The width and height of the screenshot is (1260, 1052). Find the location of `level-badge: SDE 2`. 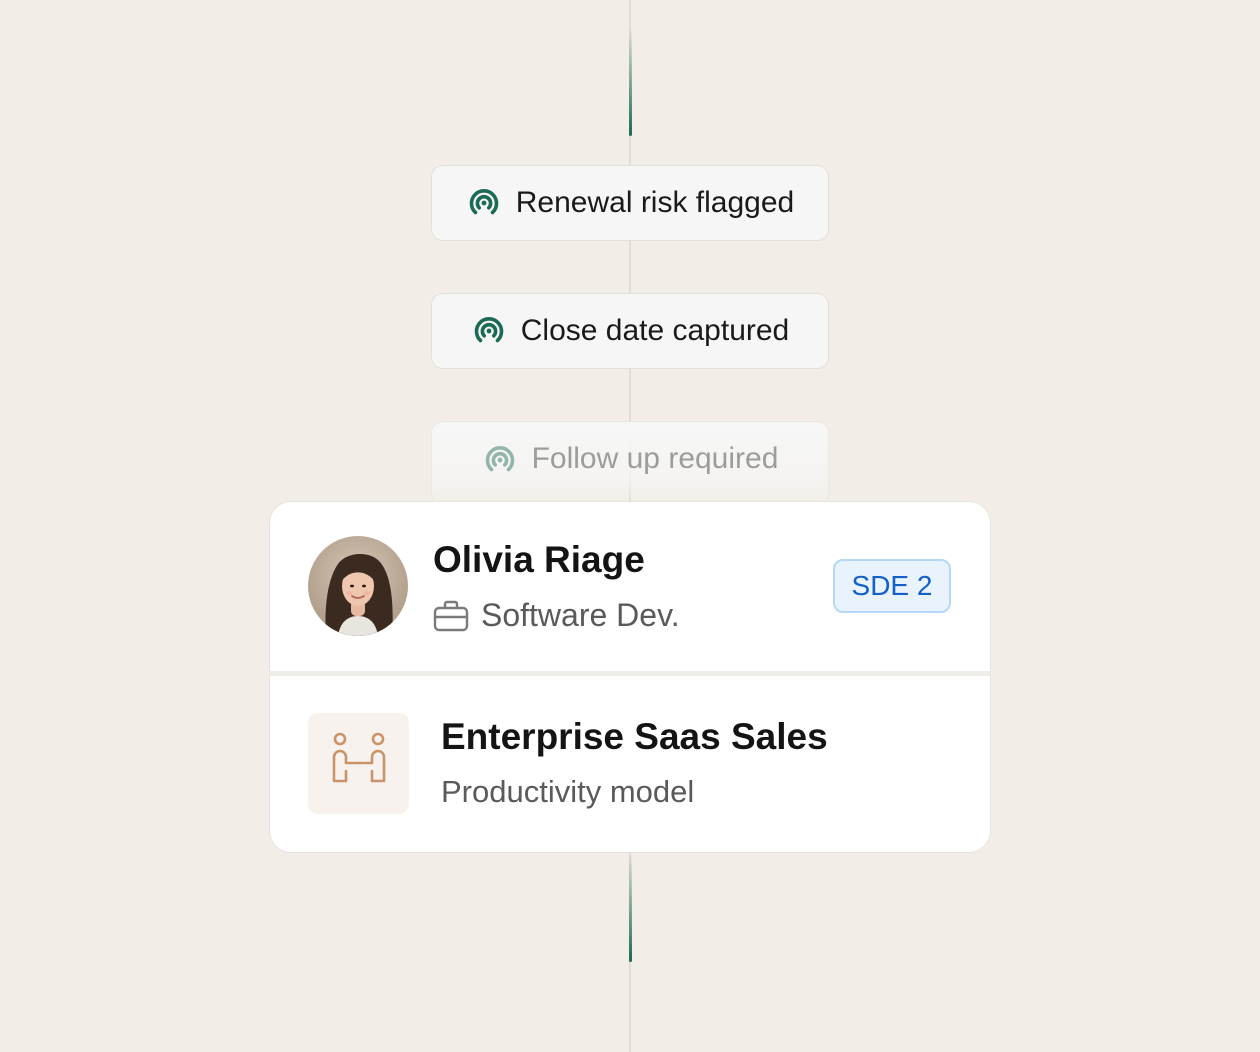

level-badge: SDE 2 is located at coordinates (892, 586).